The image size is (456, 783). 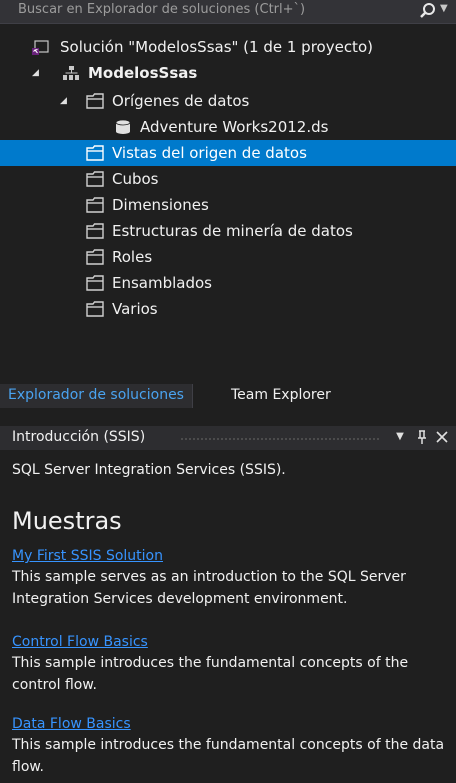 What do you see at coordinates (228, 73) in the screenshot?
I see `tree-item-project: ◢ ModelosSsas` at bounding box center [228, 73].